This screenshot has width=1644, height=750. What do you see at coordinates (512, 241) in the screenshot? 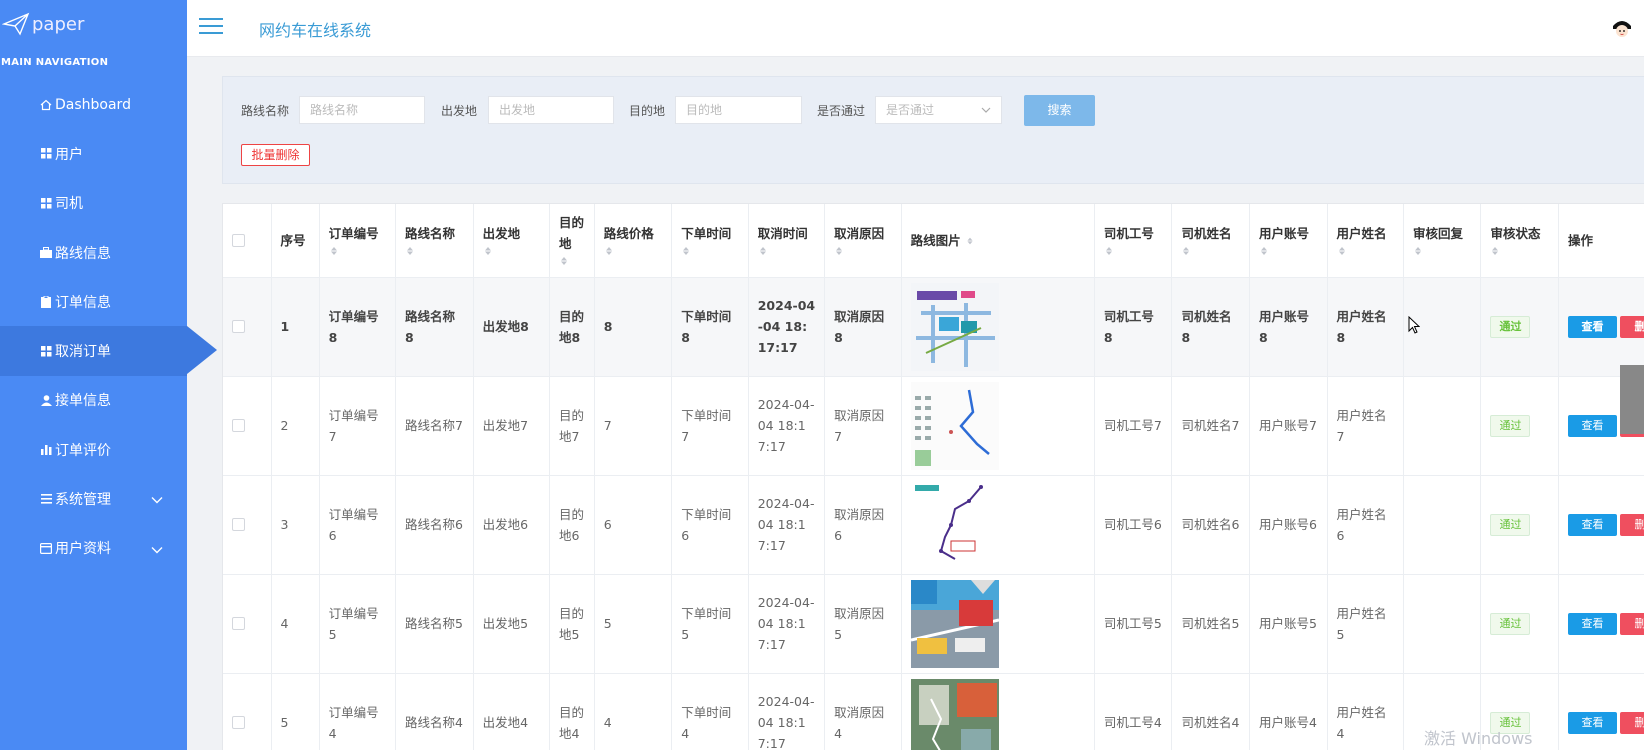
I see `column-header: 出发地` at bounding box center [512, 241].